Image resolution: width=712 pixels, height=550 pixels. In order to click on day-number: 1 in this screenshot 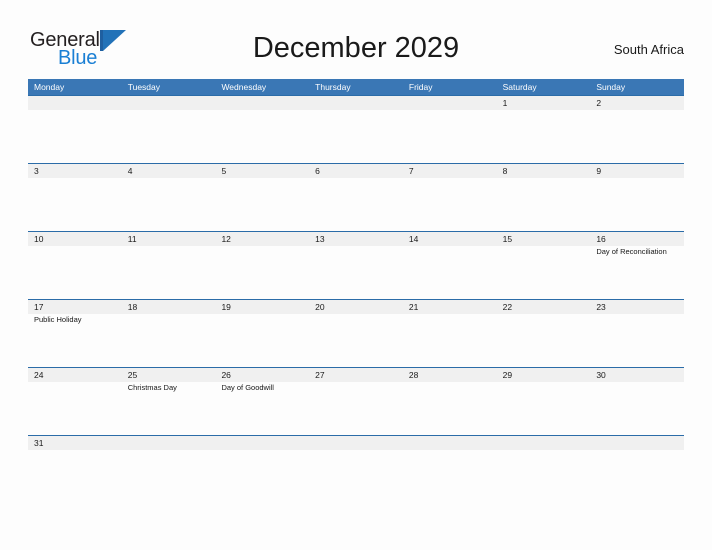, I will do `click(544, 103)`.